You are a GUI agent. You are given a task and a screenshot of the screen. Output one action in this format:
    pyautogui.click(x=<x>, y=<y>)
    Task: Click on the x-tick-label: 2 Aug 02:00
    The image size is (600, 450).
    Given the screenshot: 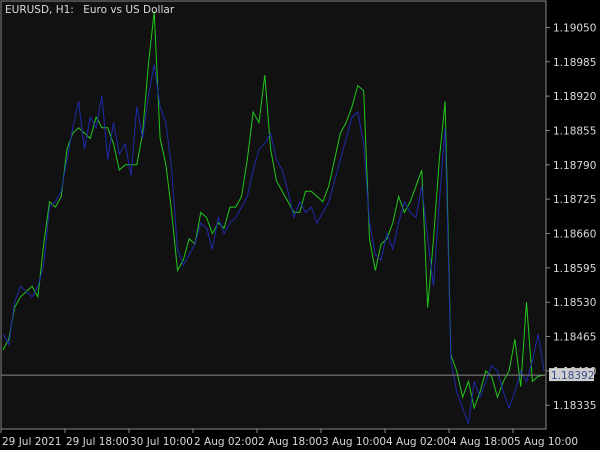 What is the action you would take?
    pyautogui.click(x=226, y=442)
    